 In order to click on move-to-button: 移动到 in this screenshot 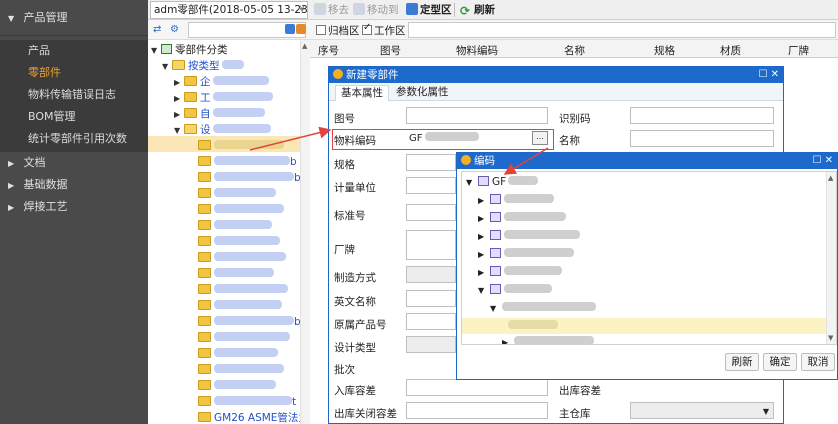, I will do `click(376, 10)`.